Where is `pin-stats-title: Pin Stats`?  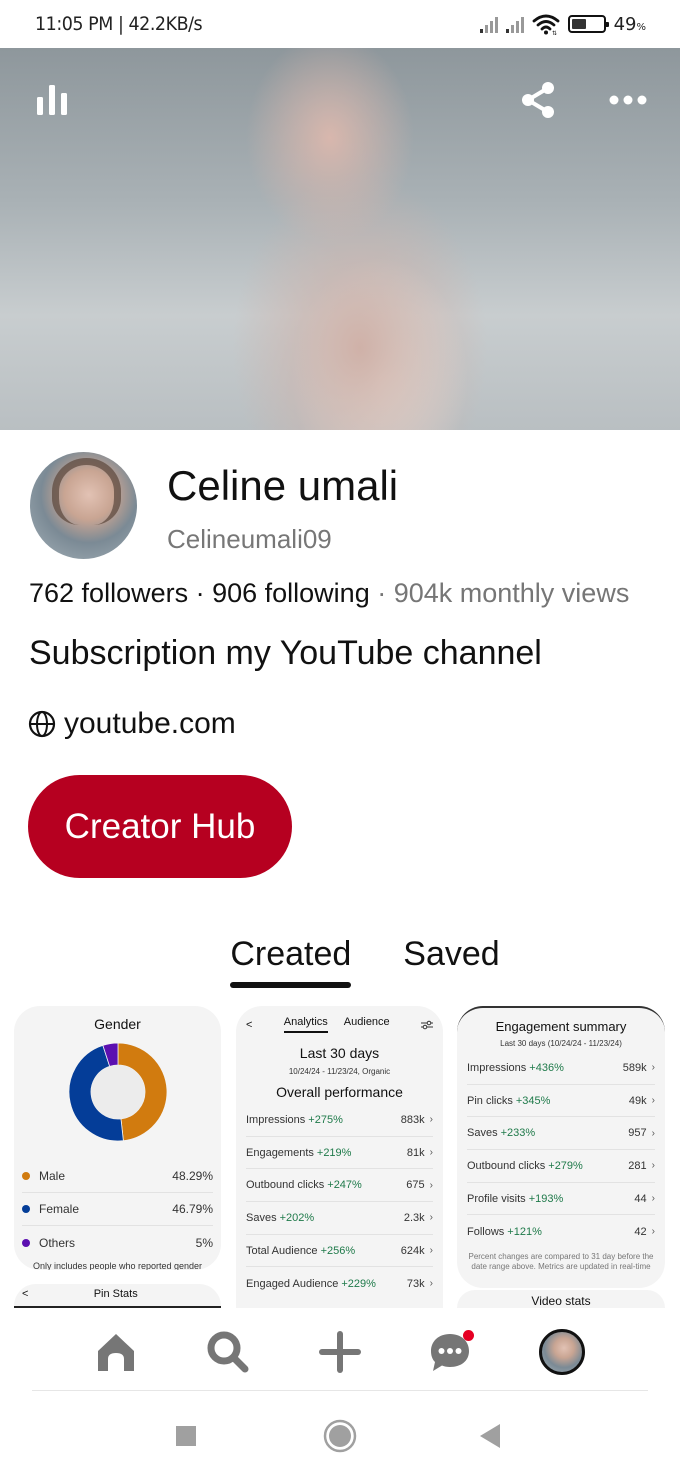
pin-stats-title: Pin Stats is located at coordinates (115, 1294).